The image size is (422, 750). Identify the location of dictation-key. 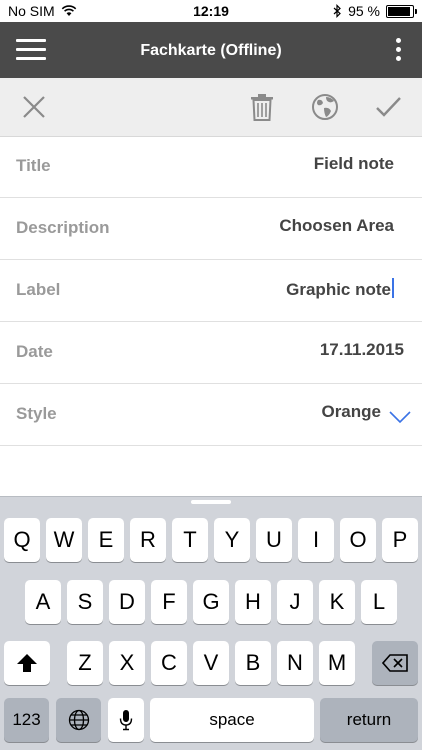
(126, 720).